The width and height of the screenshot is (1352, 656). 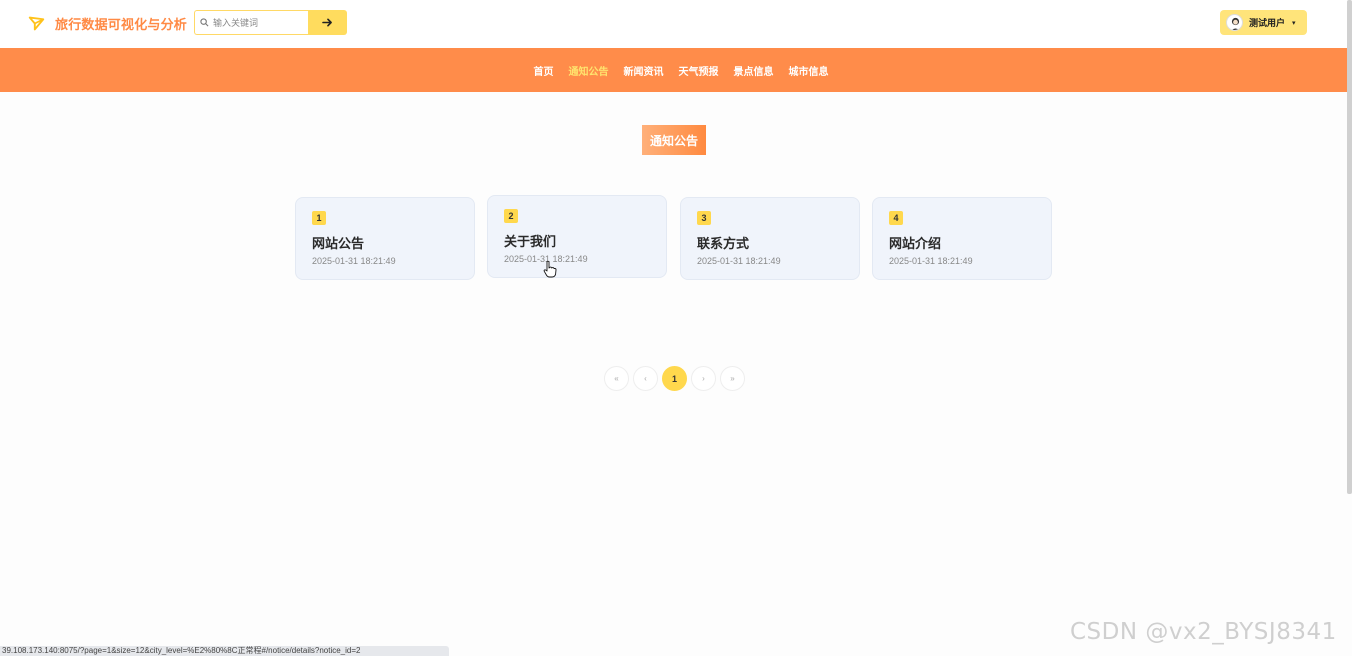 I want to click on notice-card: 4 网站介绍 2025-01-31 18:21:49, so click(x=962, y=238).